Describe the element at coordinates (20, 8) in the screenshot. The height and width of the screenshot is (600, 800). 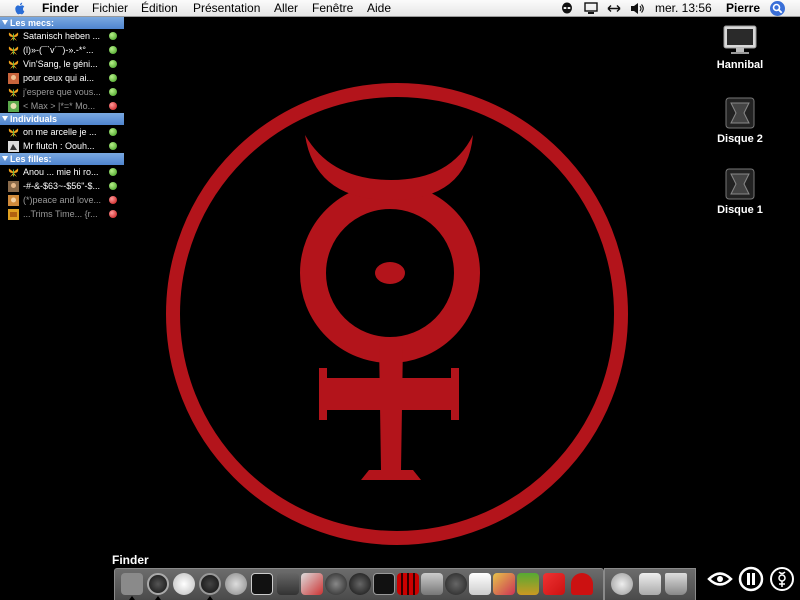
I see `apple-menu-icon` at that location.